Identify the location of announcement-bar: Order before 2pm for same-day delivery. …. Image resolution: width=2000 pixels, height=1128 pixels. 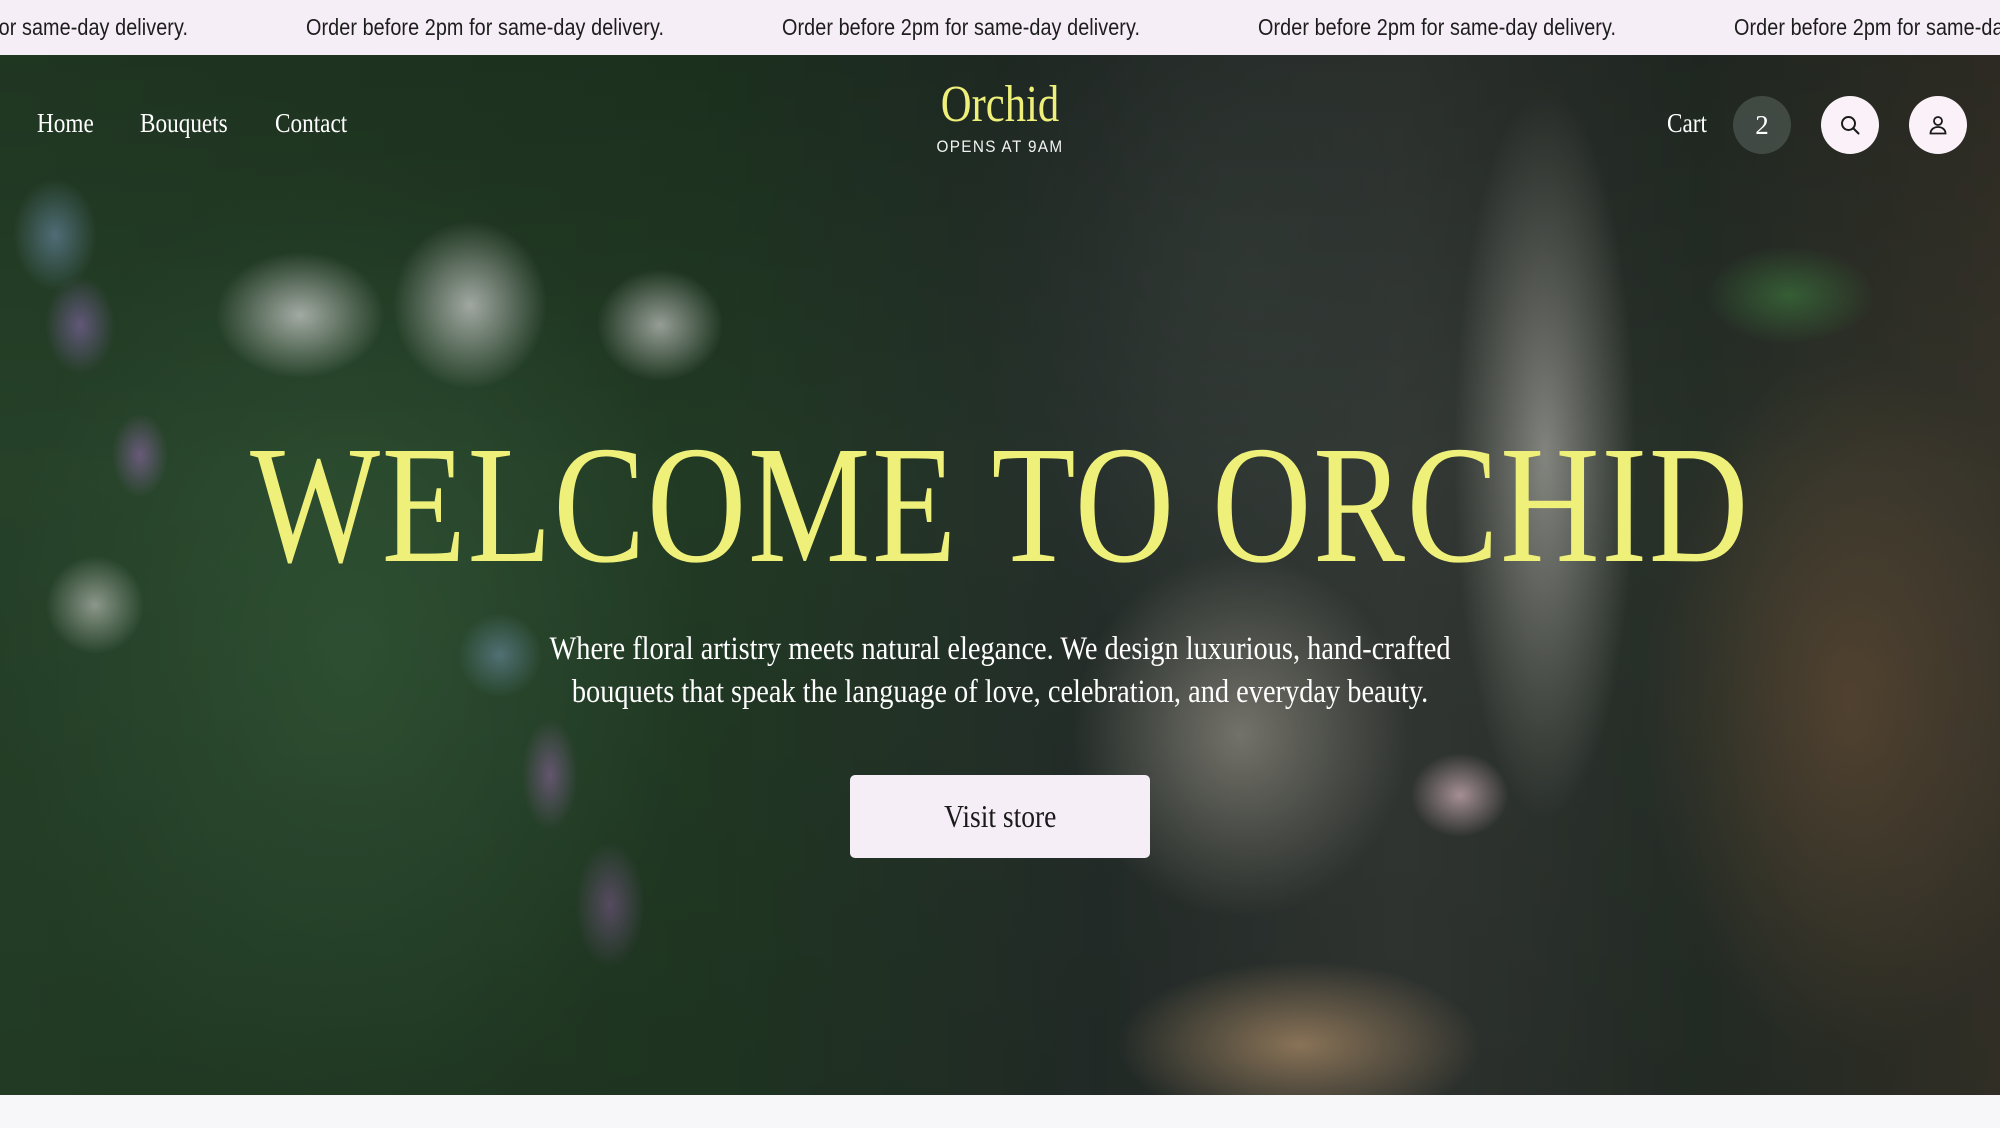
(1000, 27).